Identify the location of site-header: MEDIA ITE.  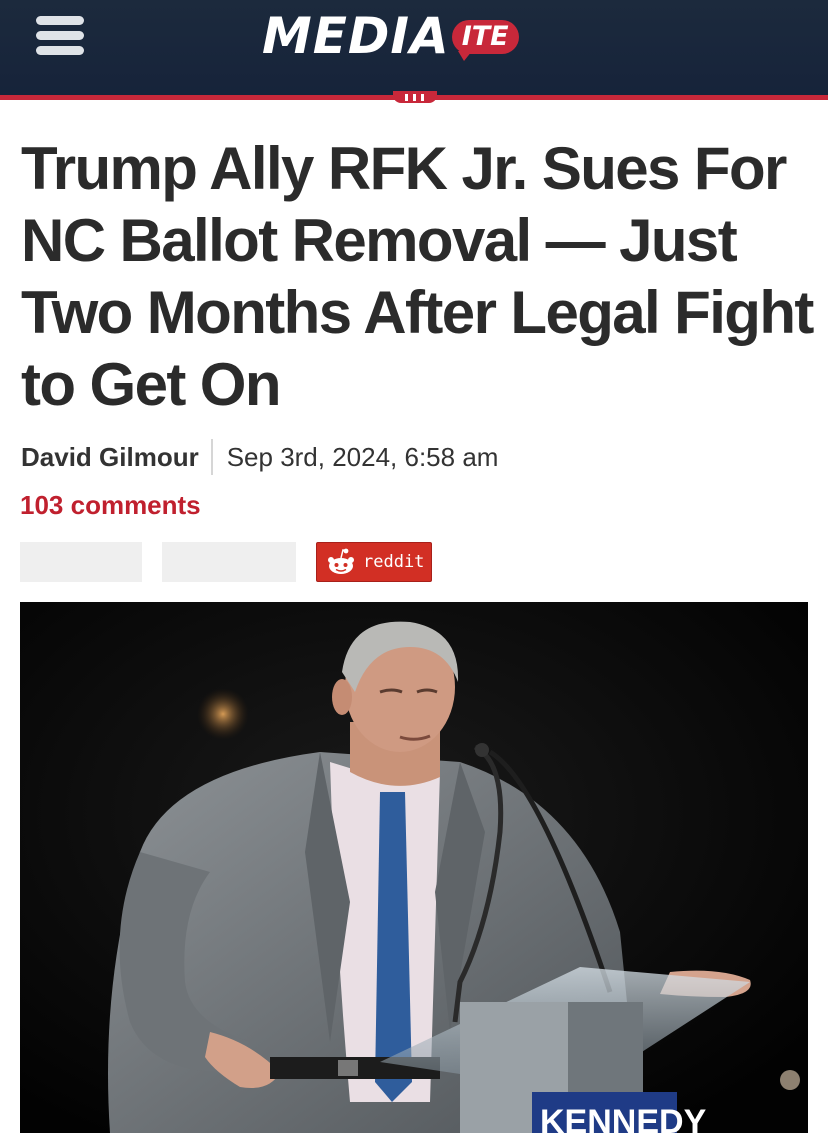
(414, 48).